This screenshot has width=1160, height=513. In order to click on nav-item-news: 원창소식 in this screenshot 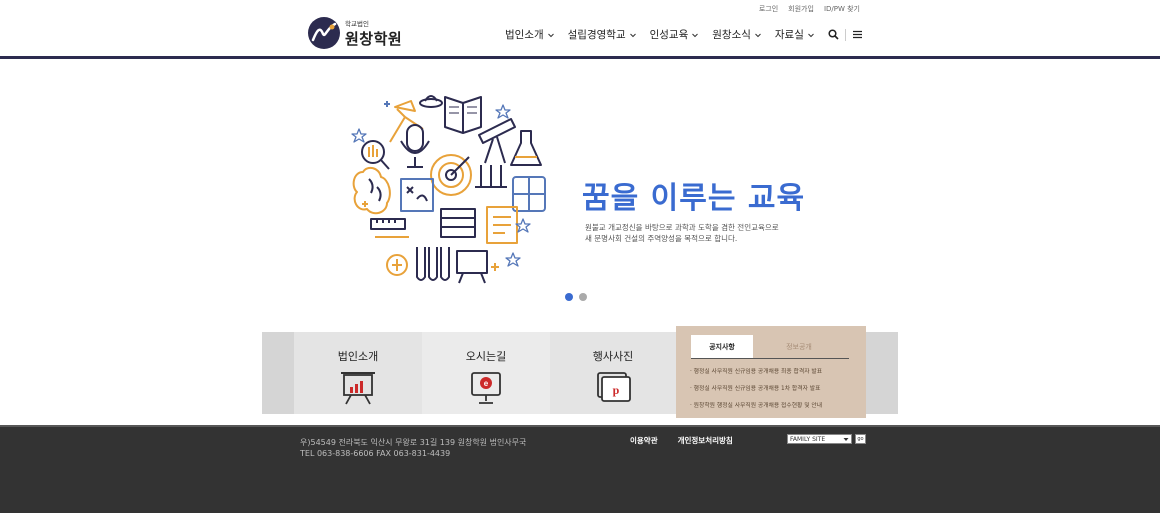, I will do `click(737, 34)`.